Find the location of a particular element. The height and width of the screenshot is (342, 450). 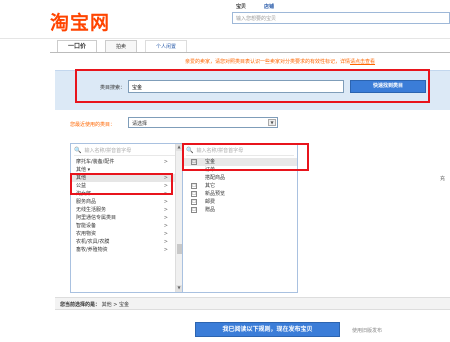

taobao-logo: 淘宝网 is located at coordinates (80, 21).